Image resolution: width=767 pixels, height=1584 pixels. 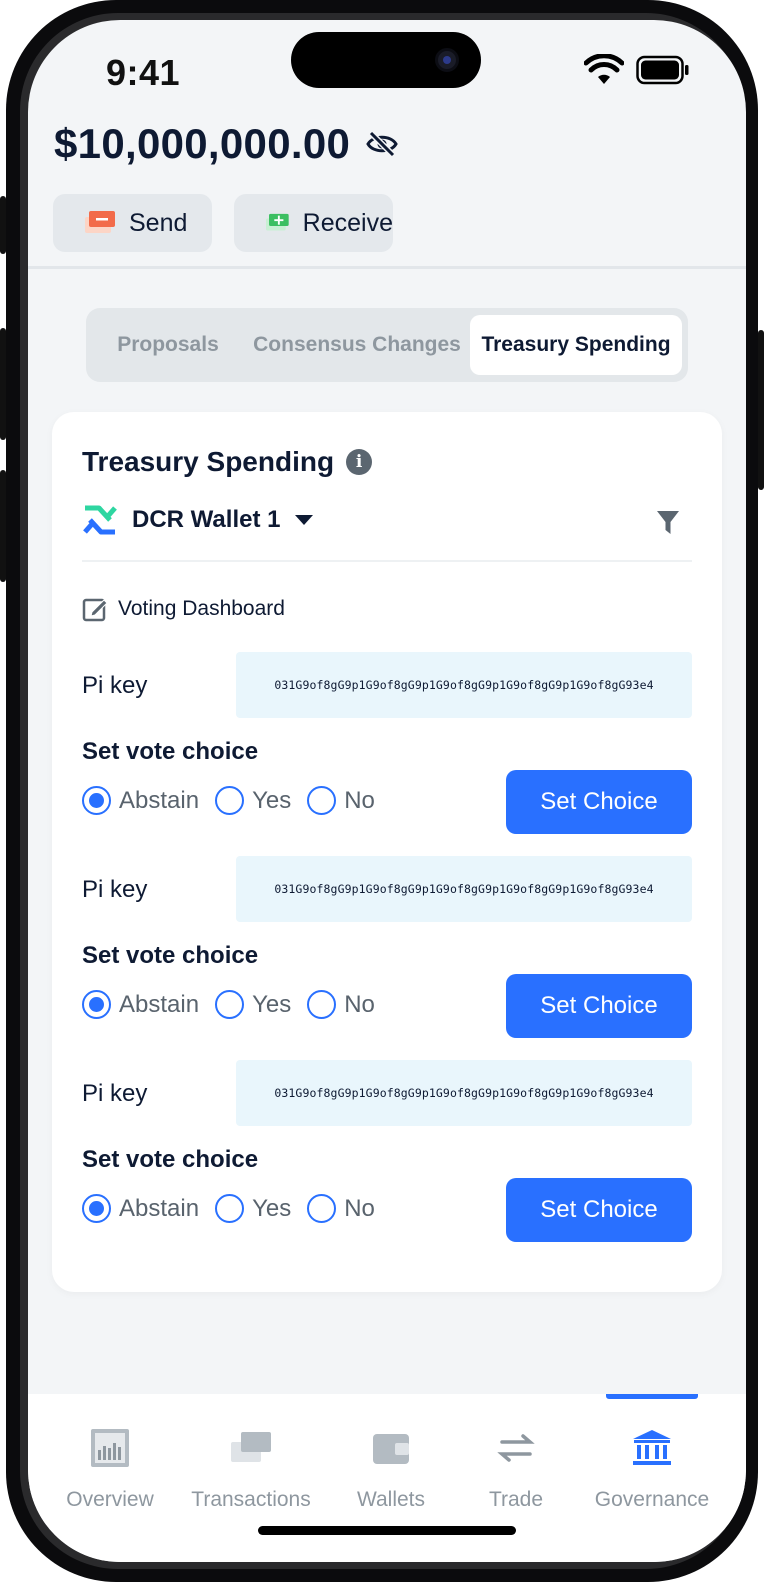 What do you see at coordinates (347, 222) in the screenshot?
I see `receive-label: Receive` at bounding box center [347, 222].